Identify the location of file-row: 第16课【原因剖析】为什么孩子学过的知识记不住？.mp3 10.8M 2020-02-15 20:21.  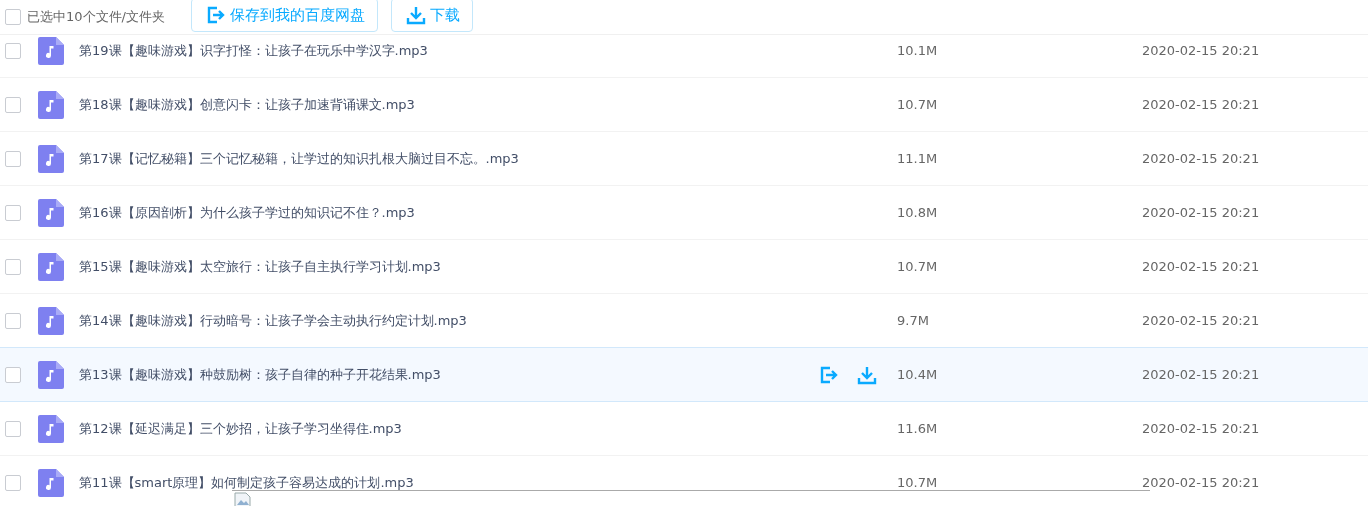
(684, 213).